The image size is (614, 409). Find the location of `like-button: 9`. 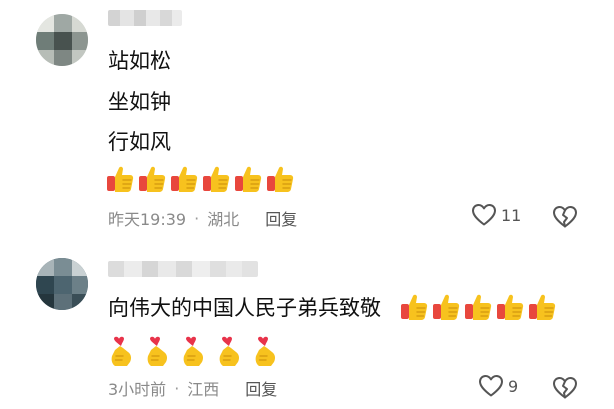

like-button: 9 is located at coordinates (498, 386).